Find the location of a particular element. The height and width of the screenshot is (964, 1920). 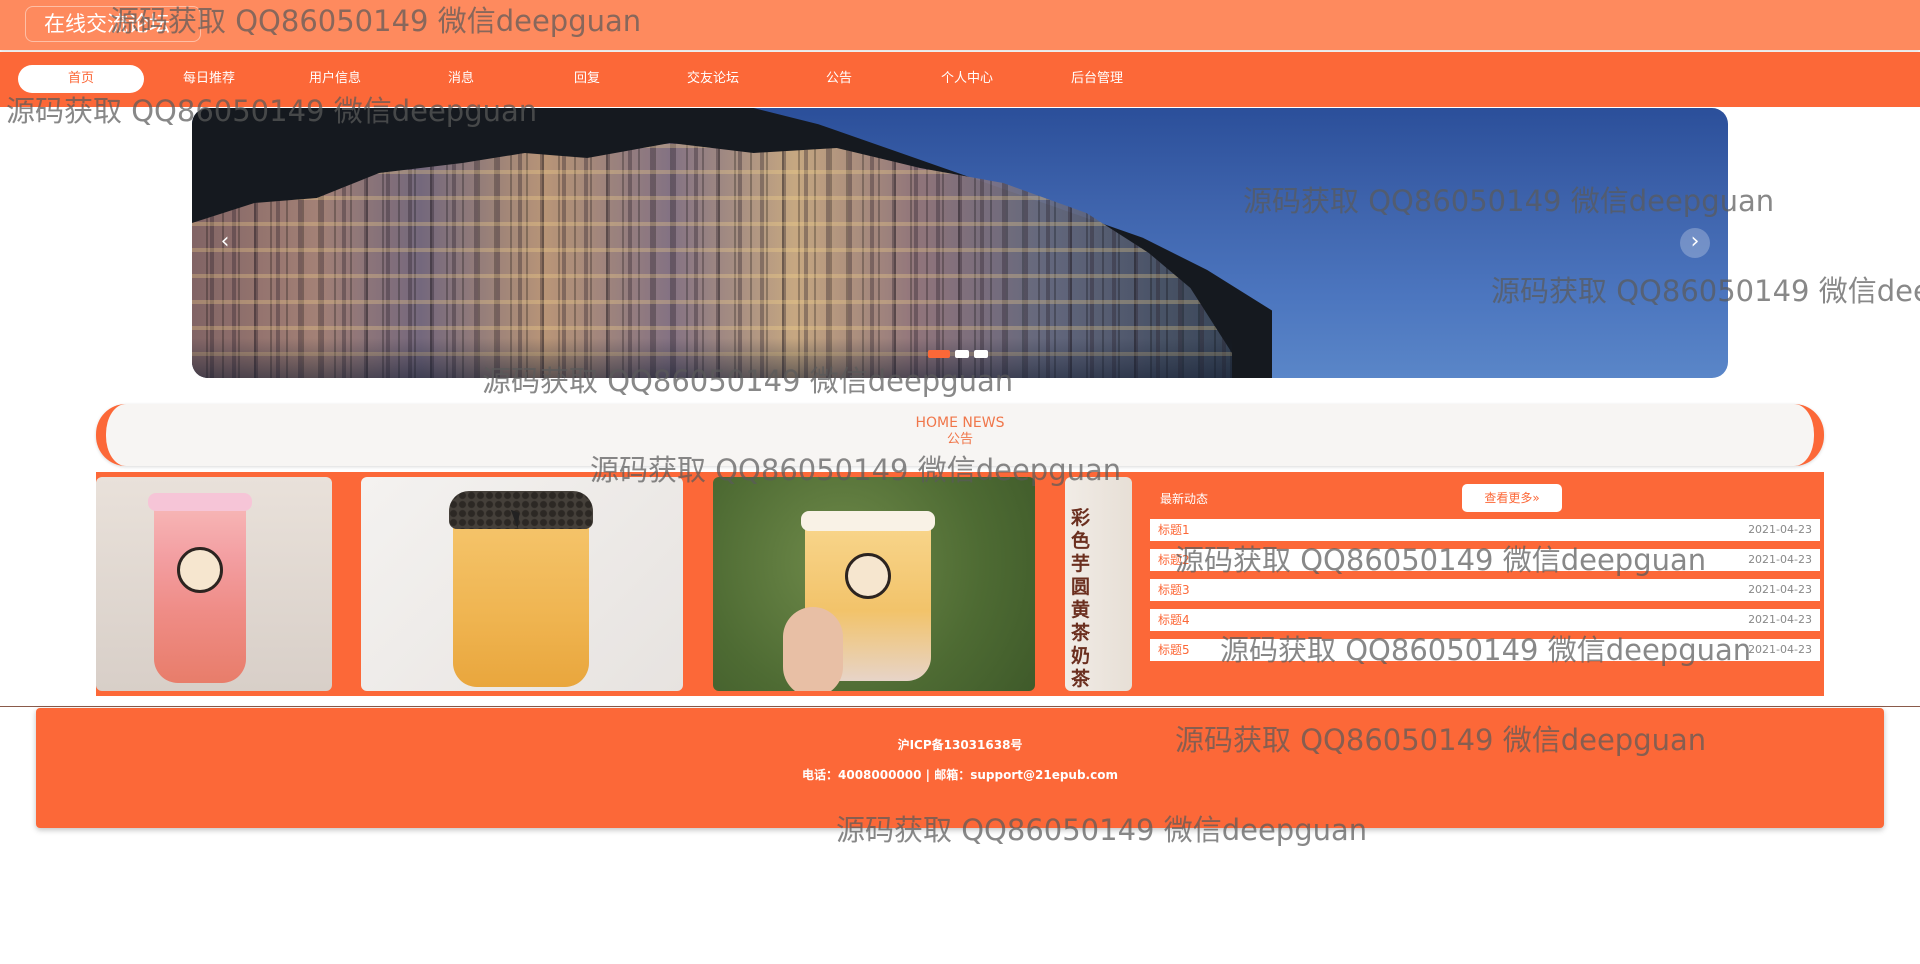

news-item: 标题3 2021-04-23 is located at coordinates (1485, 590).